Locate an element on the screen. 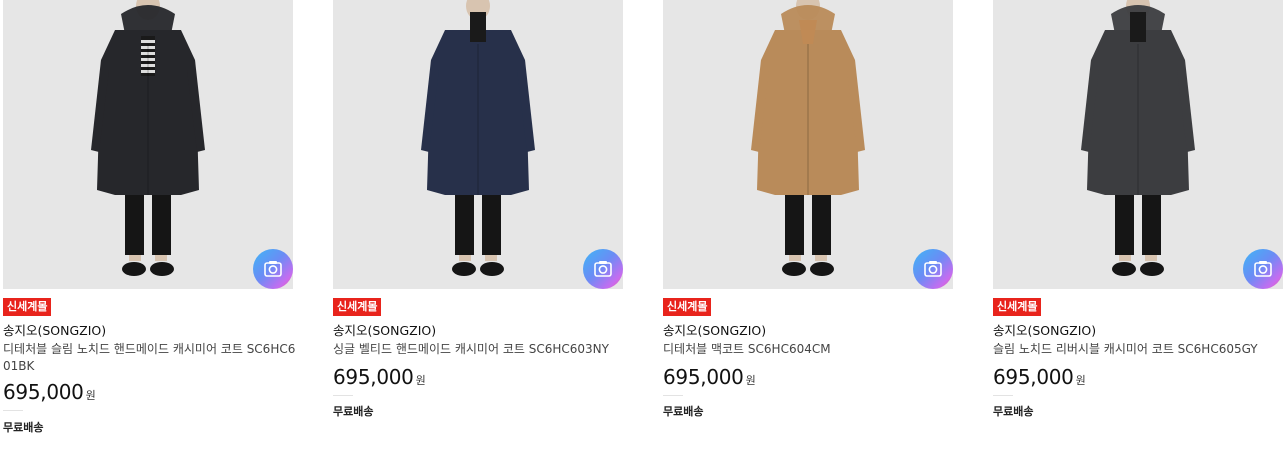 This screenshot has width=1286, height=449. product-name: 디테처블 맥코트 SC6HC604CM is located at coordinates (810, 349).